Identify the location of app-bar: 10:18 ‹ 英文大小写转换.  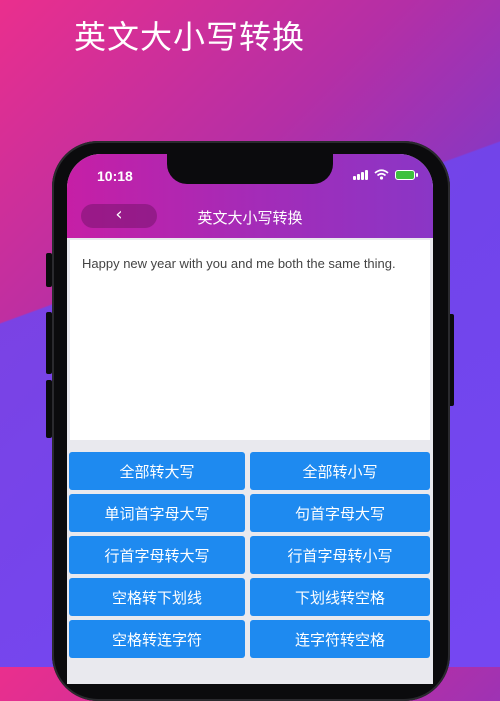
(250, 196).